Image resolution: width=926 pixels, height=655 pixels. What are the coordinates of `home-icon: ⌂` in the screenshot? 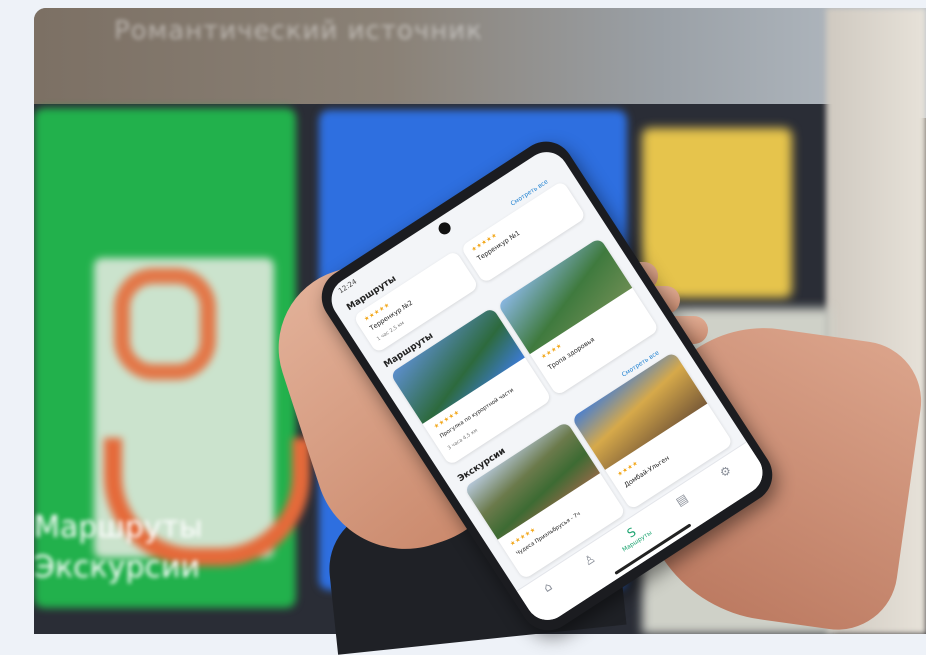 It's located at (547, 587).